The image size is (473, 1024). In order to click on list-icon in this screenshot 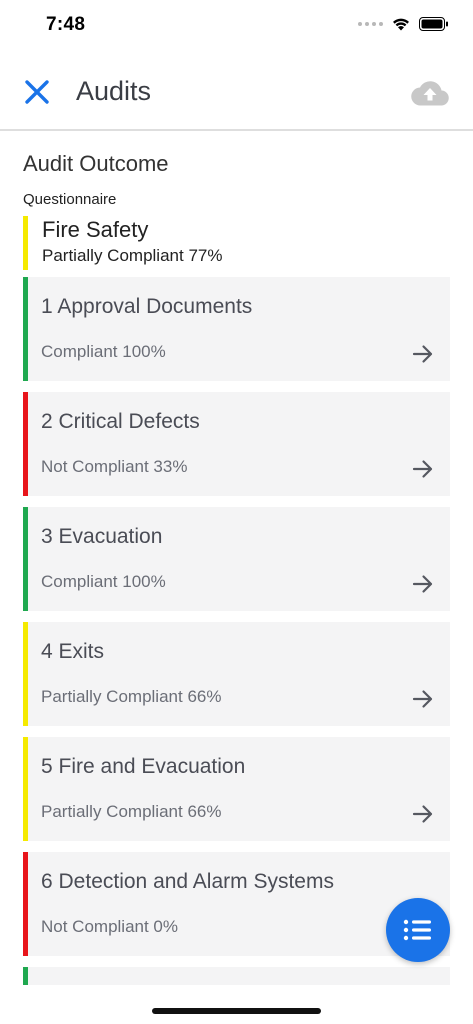, I will do `click(417, 930)`.